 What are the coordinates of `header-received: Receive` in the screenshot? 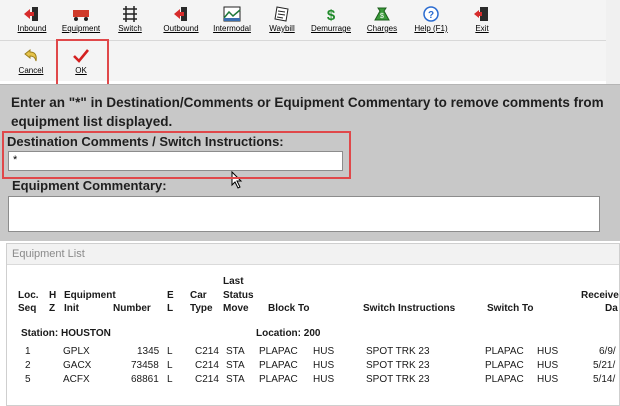 It's located at (600, 295).